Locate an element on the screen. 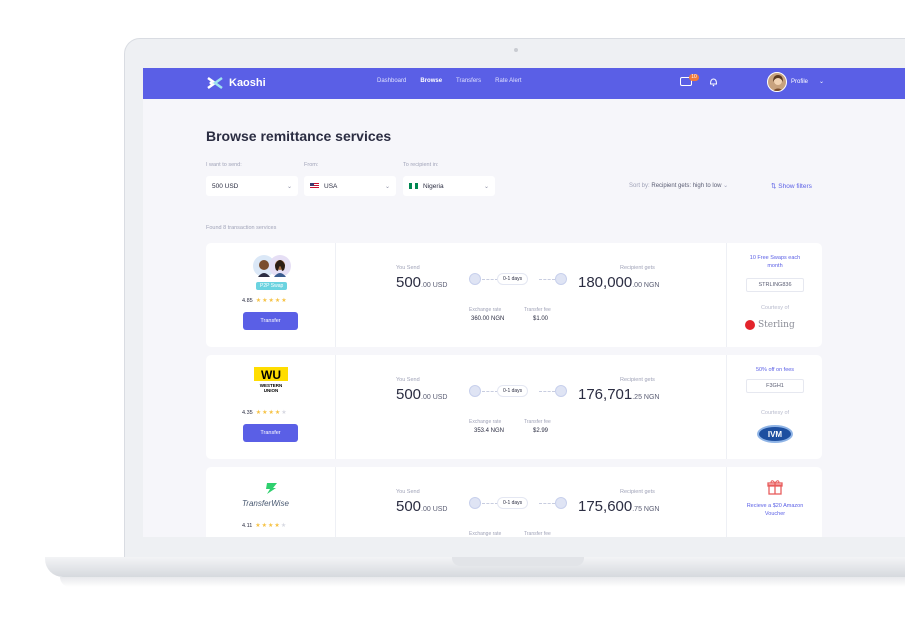 This screenshot has height=618, width=905. filter-icon: ⇅ is located at coordinates (774, 186).